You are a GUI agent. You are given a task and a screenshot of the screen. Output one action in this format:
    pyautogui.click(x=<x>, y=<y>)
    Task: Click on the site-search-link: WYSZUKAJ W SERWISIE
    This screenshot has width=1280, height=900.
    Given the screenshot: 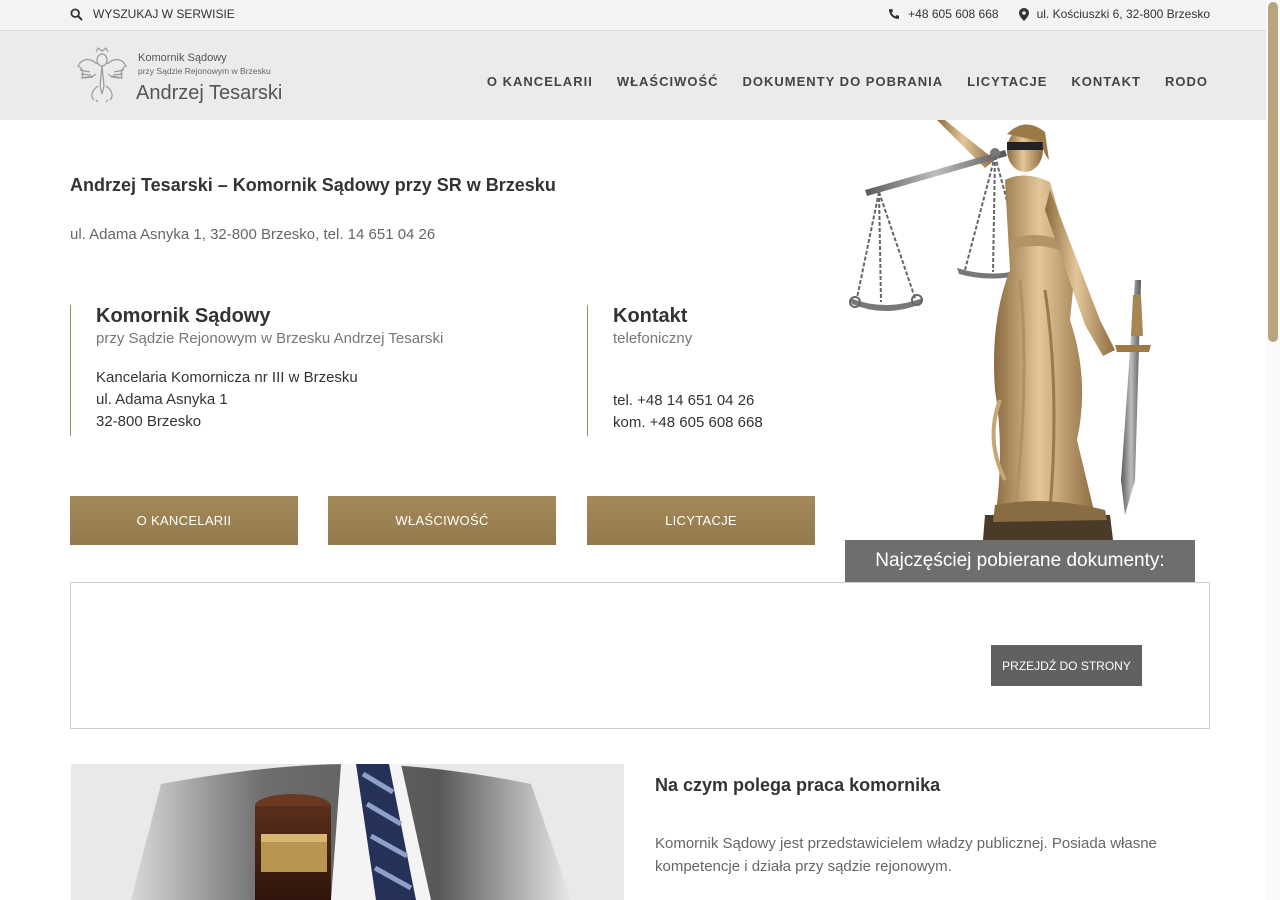 What is the action you would take?
    pyautogui.click(x=152, y=14)
    